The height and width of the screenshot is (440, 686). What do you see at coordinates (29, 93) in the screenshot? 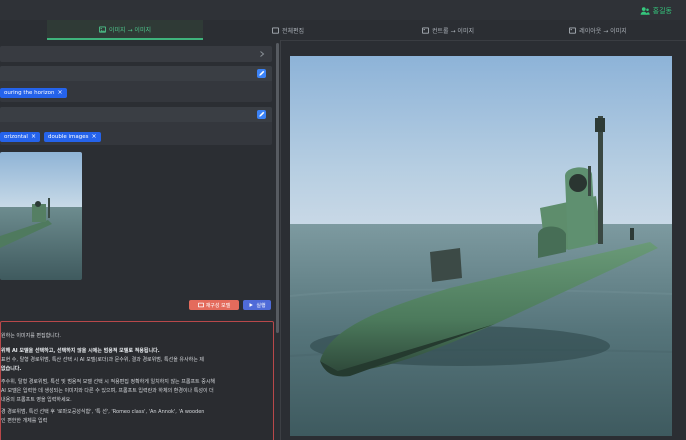
I see `chip-label: ouring the horizon` at bounding box center [29, 93].